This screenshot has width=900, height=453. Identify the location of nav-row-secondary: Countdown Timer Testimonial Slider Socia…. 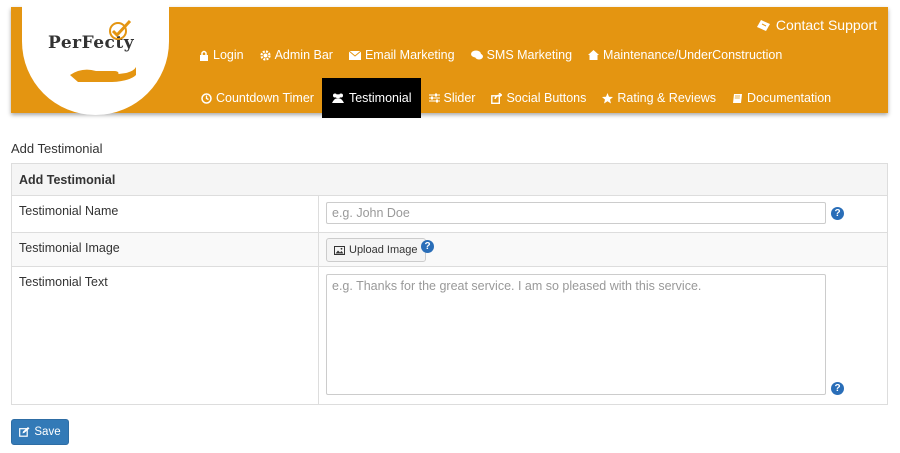
(516, 98).